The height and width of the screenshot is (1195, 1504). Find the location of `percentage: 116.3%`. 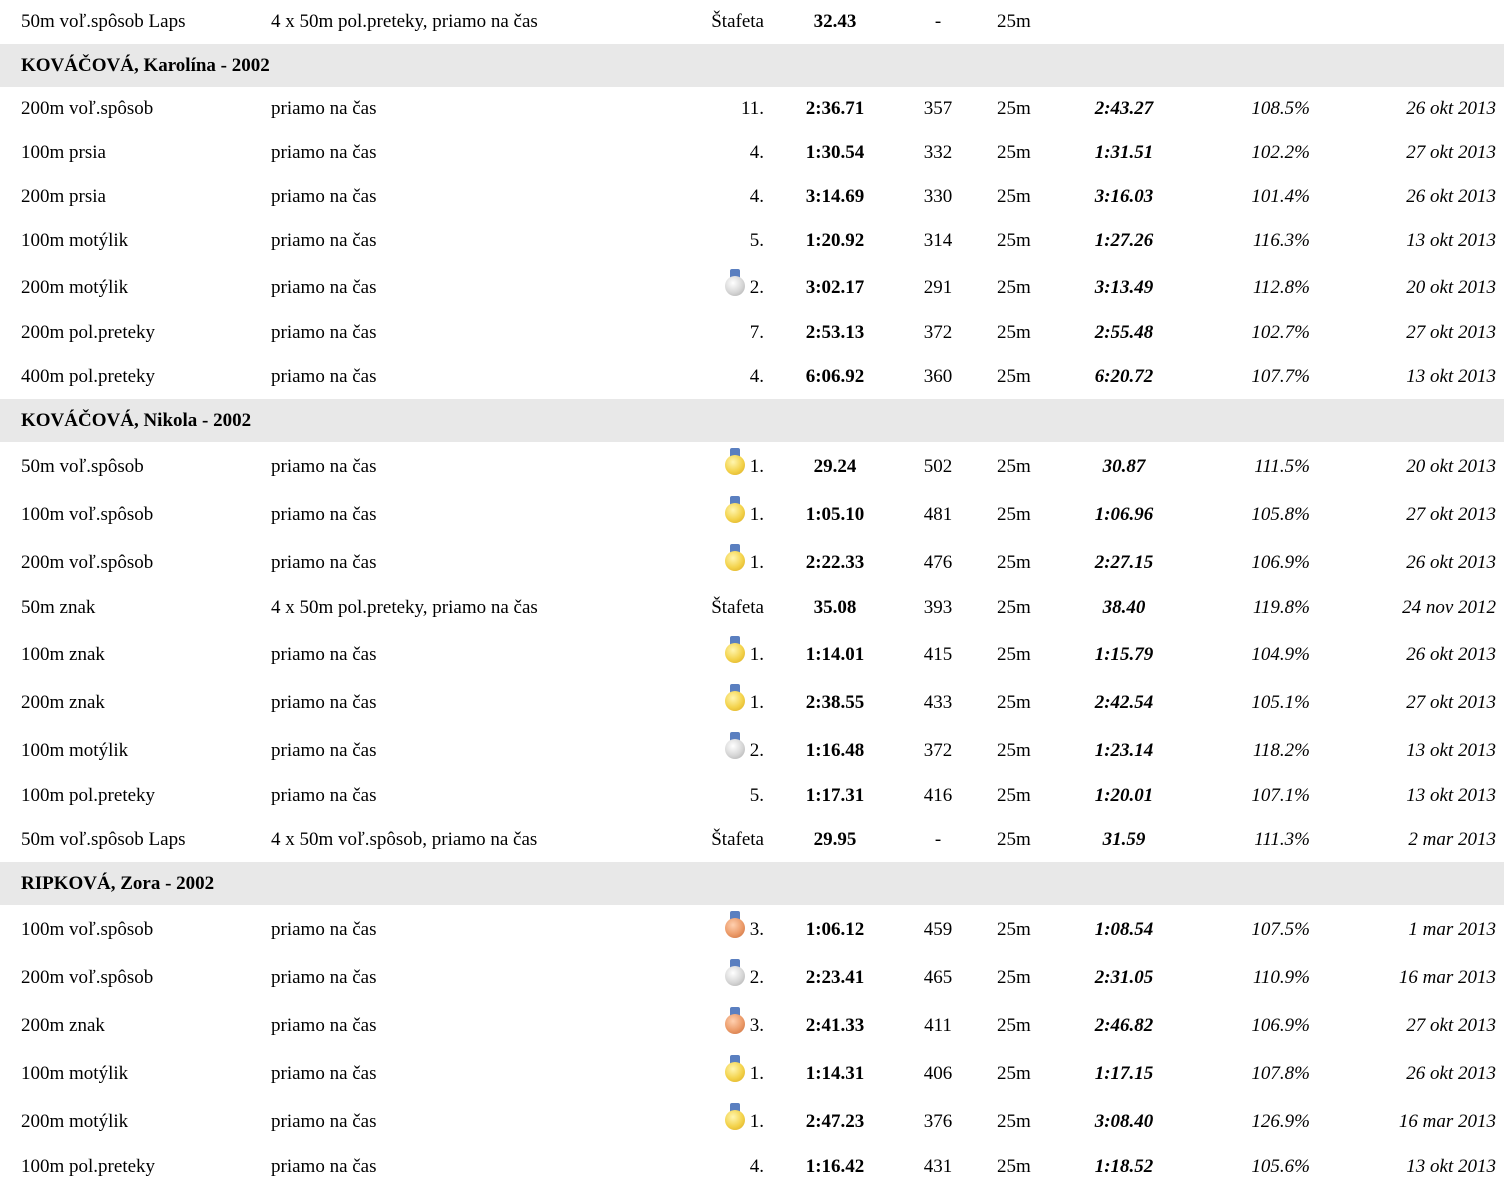

percentage: 116.3% is located at coordinates (1281, 240).